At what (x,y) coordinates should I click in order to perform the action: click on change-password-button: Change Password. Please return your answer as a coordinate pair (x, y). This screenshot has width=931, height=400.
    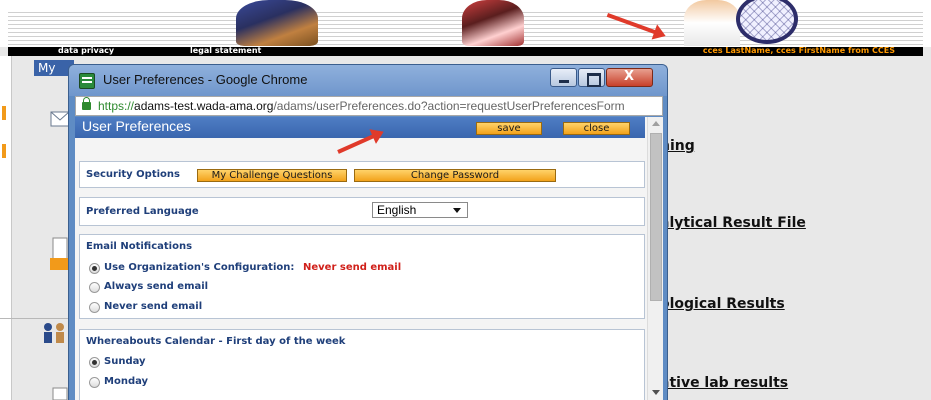
    Looking at the image, I should click on (455, 175).